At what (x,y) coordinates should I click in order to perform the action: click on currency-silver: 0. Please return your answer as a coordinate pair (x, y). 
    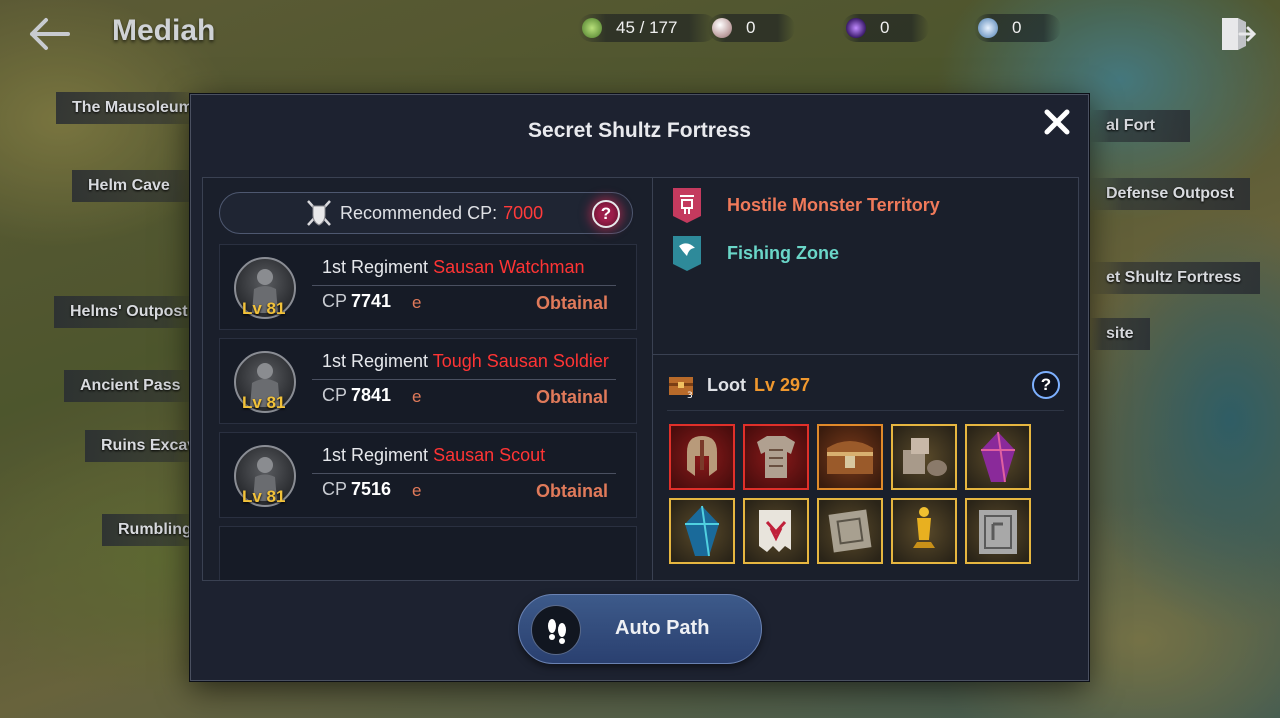
    Looking at the image, I should click on (1018, 28).